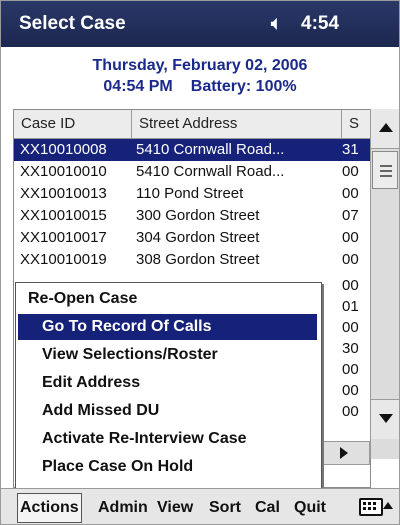 This screenshot has width=400, height=525. I want to click on status-cell: 07, so click(350, 215).